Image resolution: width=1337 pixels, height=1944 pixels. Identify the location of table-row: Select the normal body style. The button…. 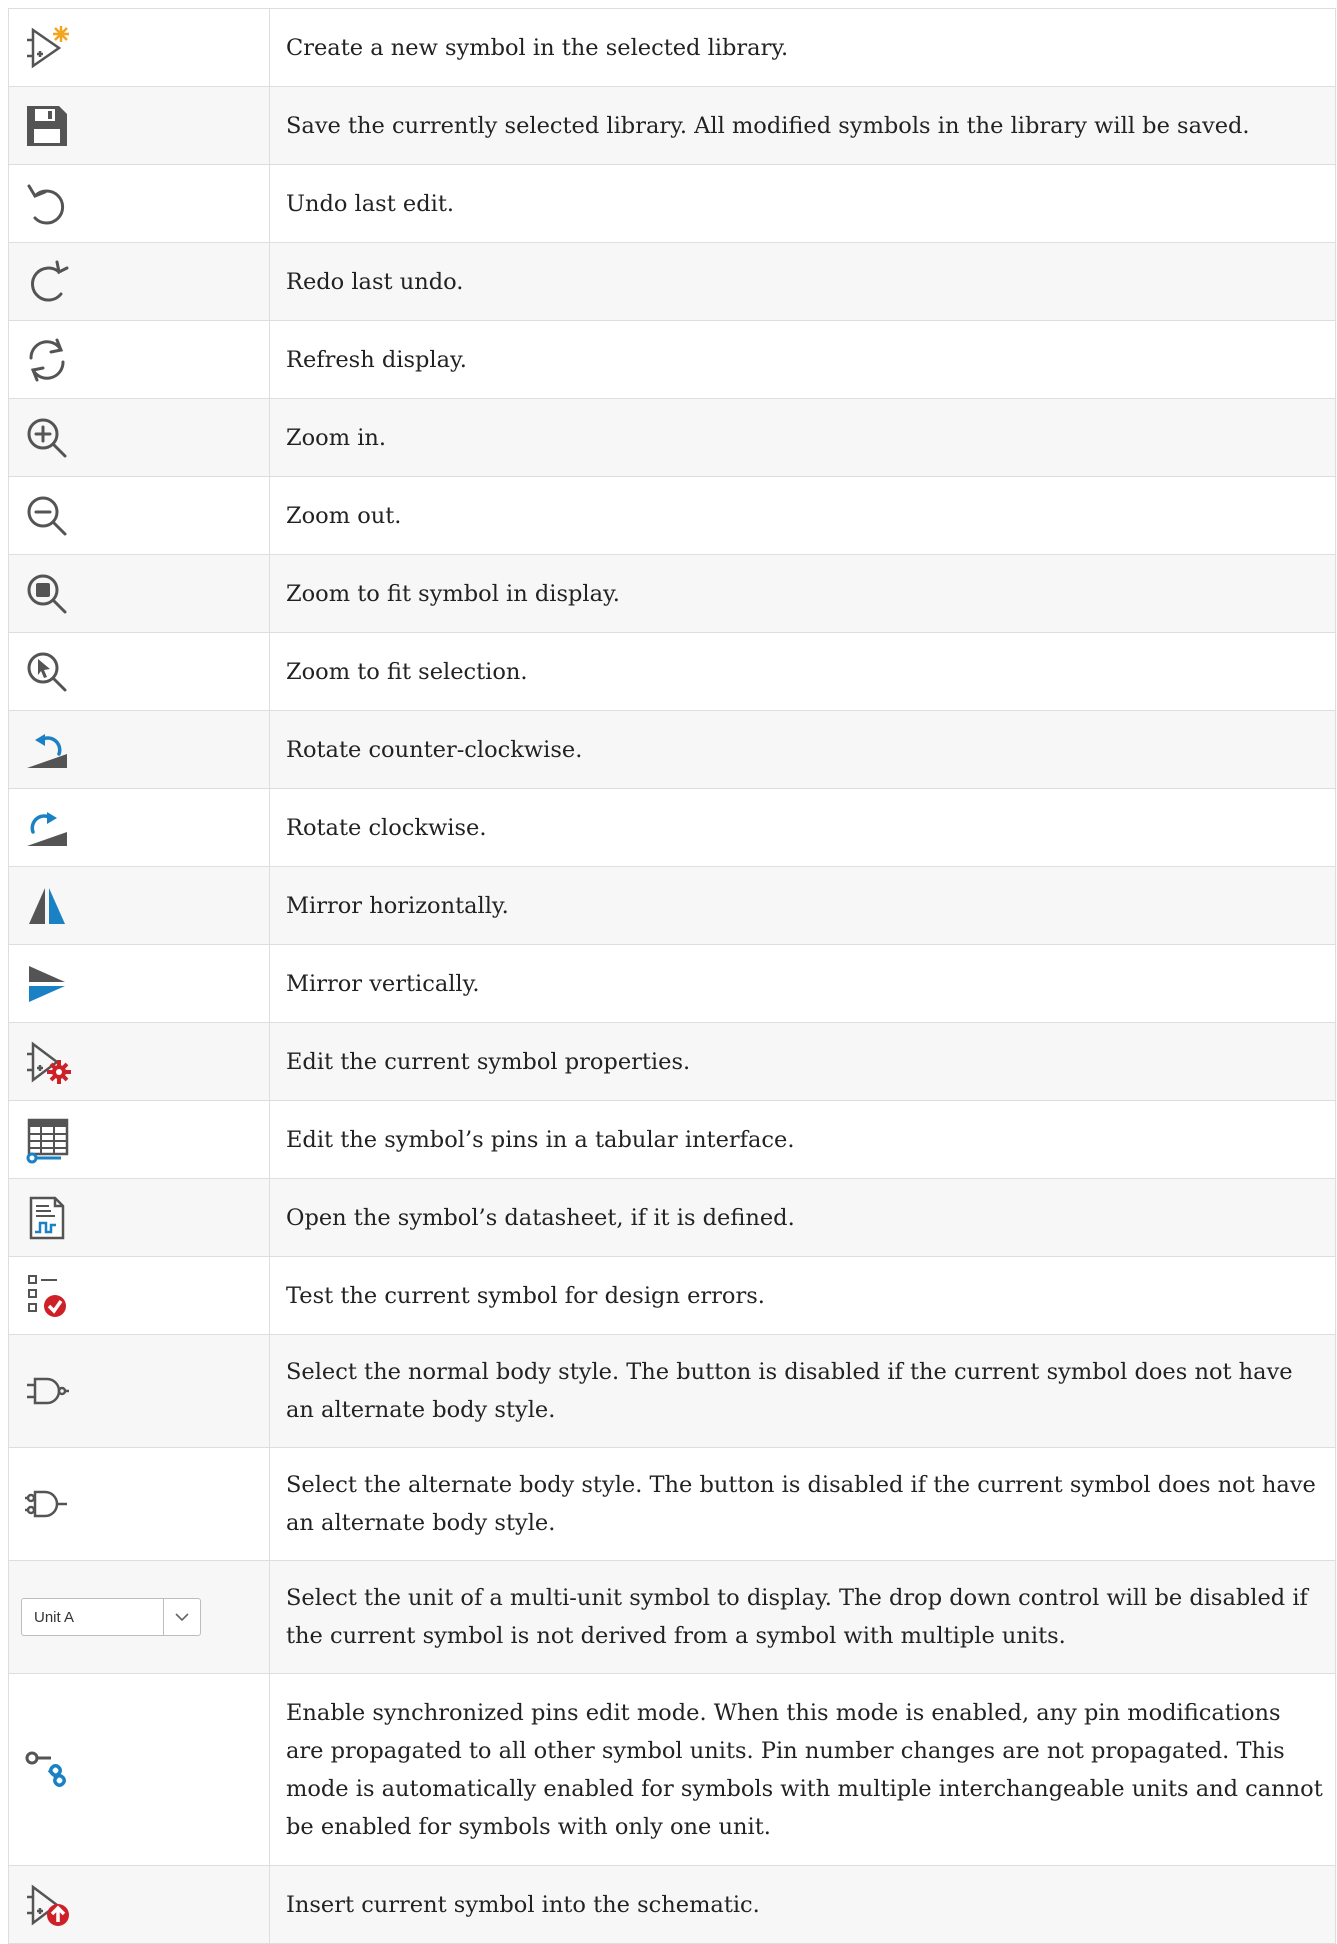
(672, 1391).